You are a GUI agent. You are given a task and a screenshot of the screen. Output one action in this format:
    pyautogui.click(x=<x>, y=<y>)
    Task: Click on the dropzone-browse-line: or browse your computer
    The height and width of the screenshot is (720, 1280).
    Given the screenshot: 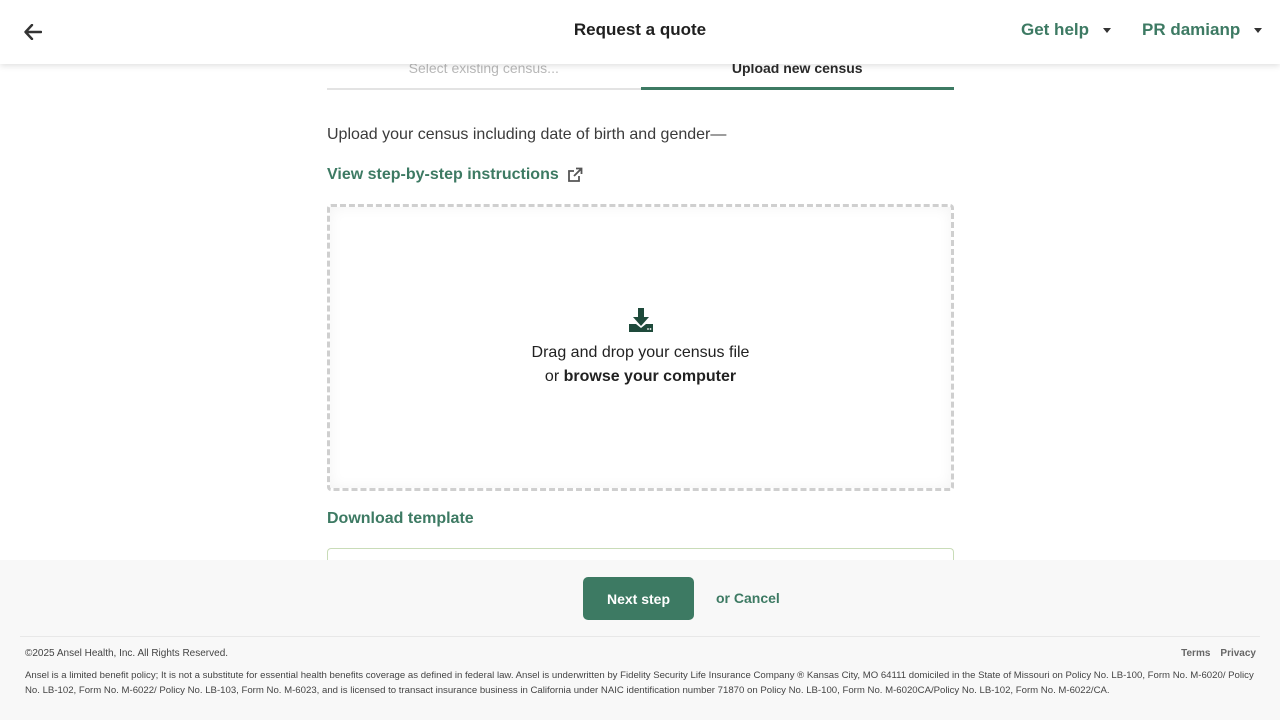 What is the action you would take?
    pyautogui.click(x=640, y=377)
    